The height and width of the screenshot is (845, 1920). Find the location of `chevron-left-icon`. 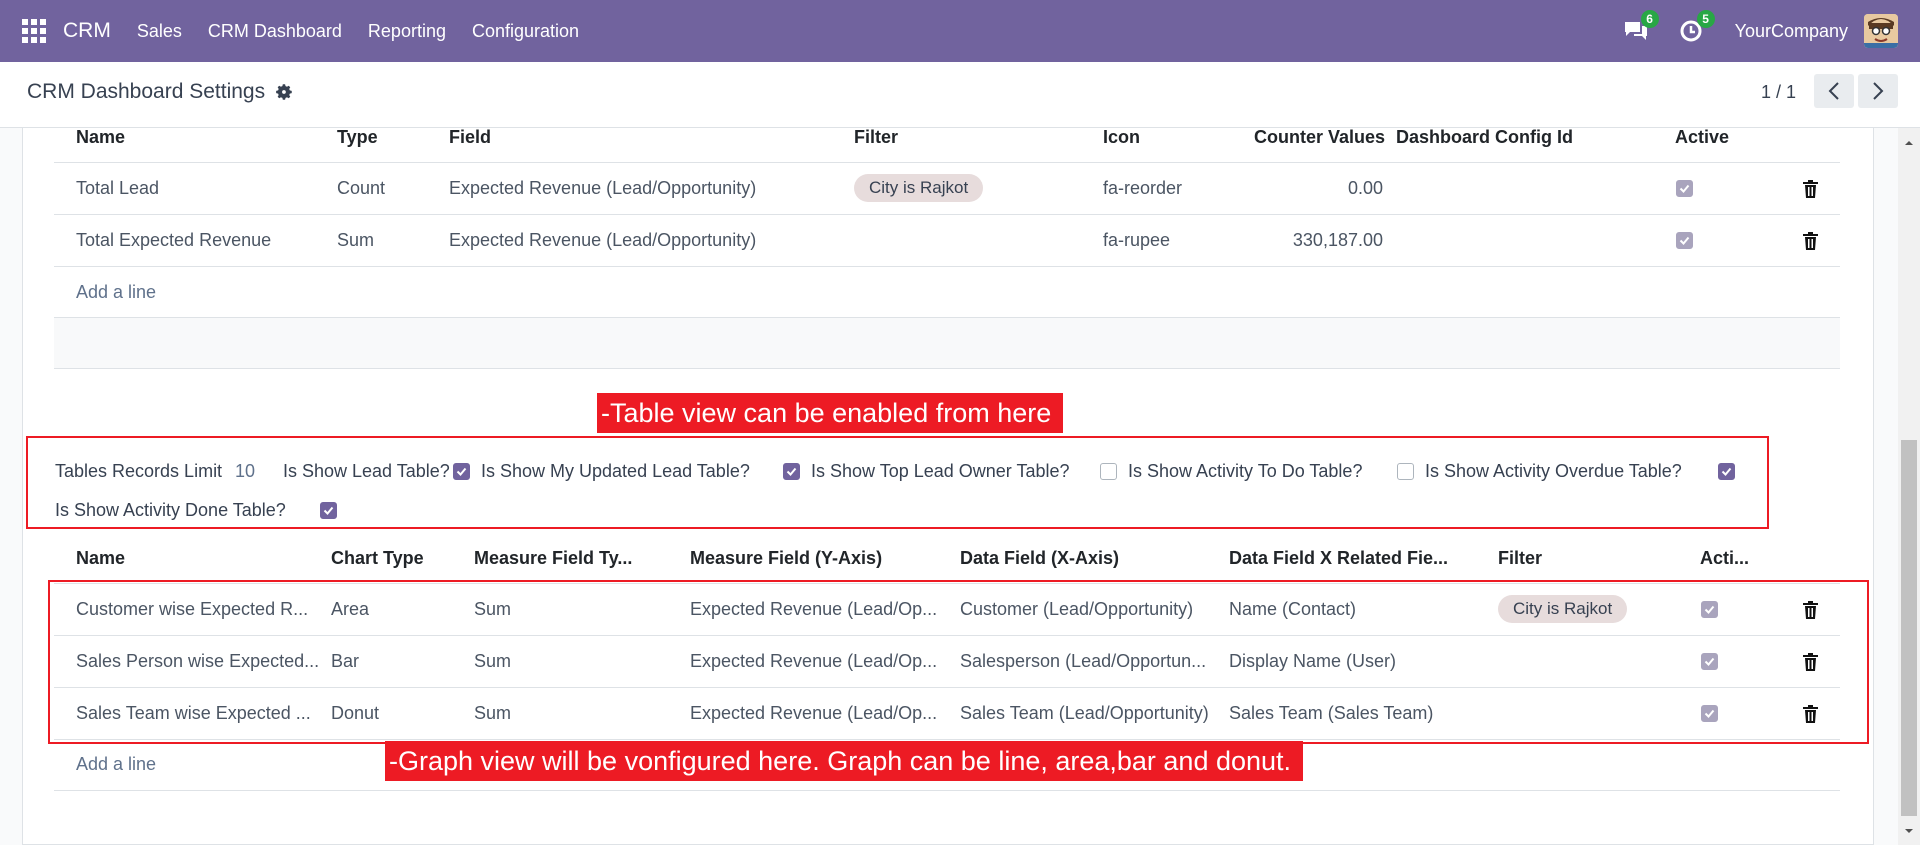

chevron-left-icon is located at coordinates (1833, 91).